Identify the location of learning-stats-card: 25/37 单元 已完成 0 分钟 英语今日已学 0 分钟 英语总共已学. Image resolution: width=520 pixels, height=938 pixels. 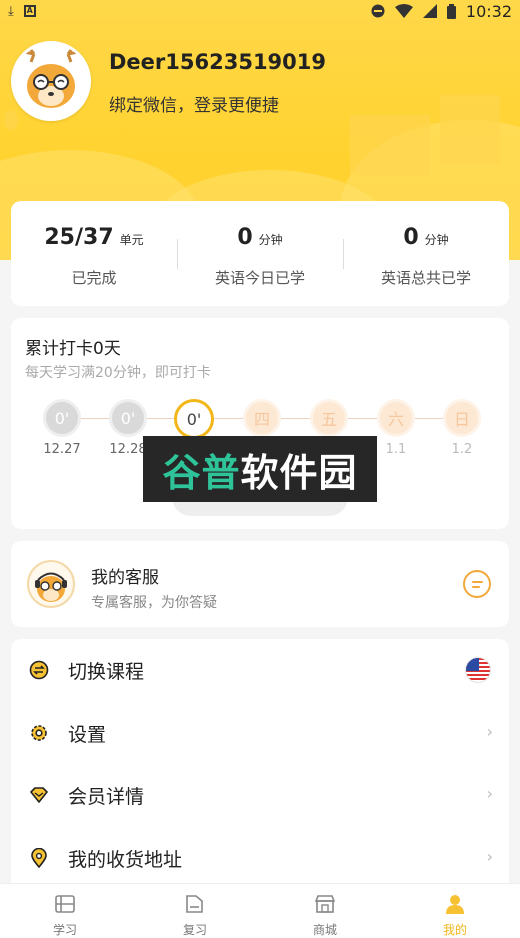
(260, 253).